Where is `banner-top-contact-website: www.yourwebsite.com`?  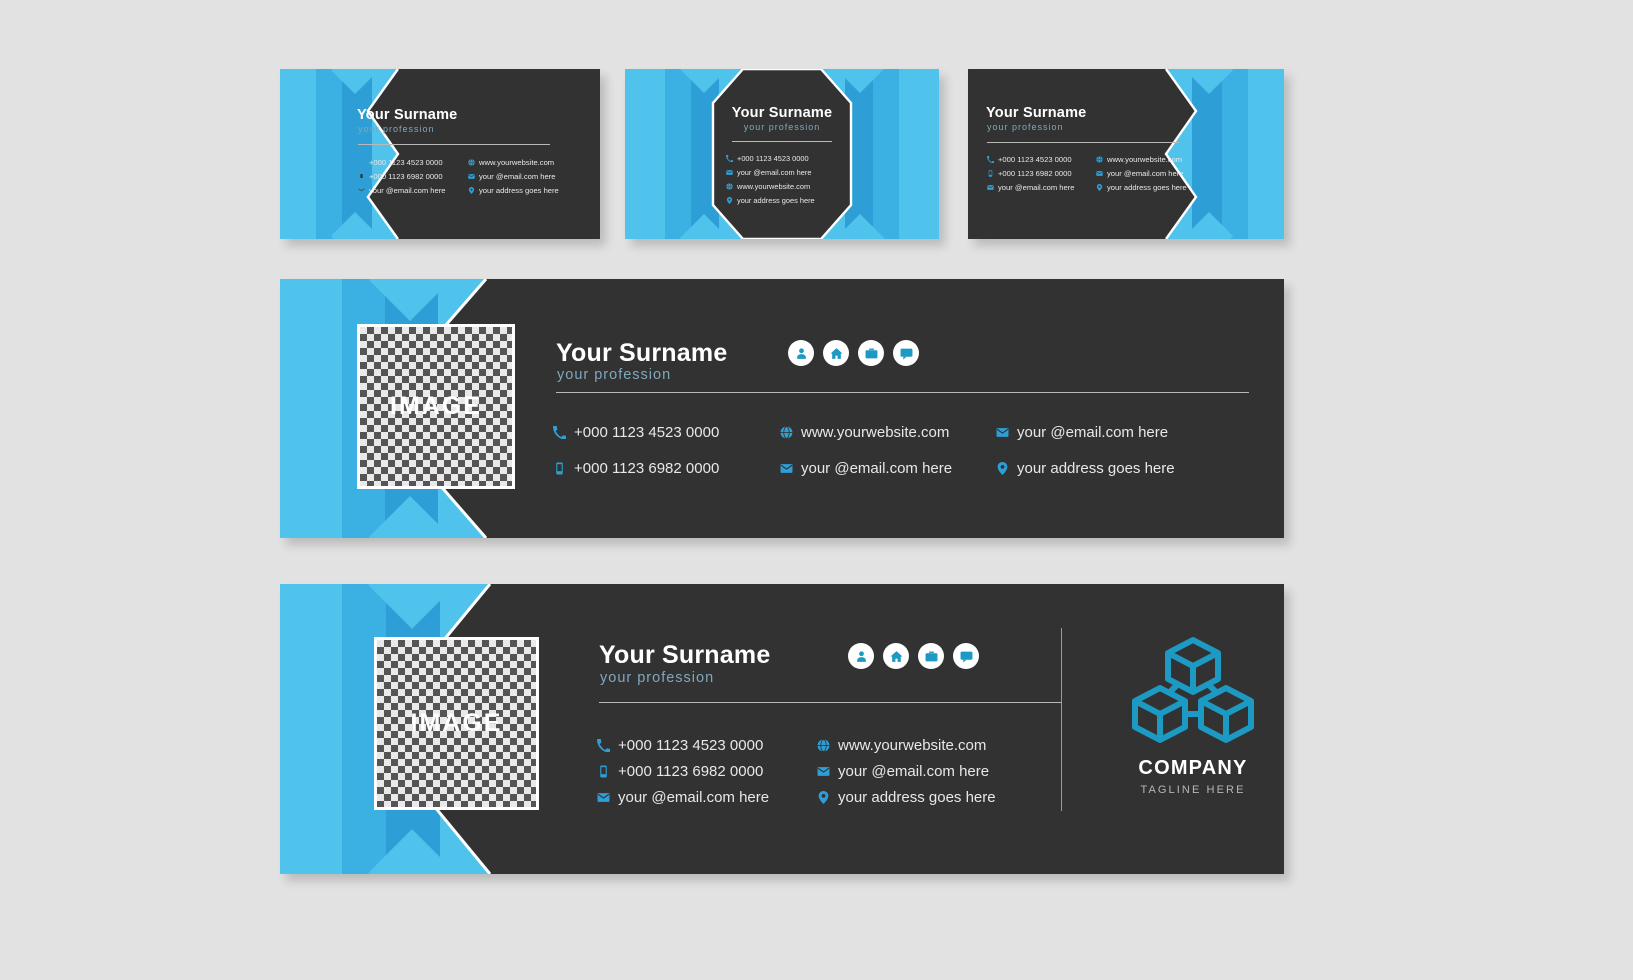
banner-top-contact-website: www.yourwebsite.com is located at coordinates (866, 432).